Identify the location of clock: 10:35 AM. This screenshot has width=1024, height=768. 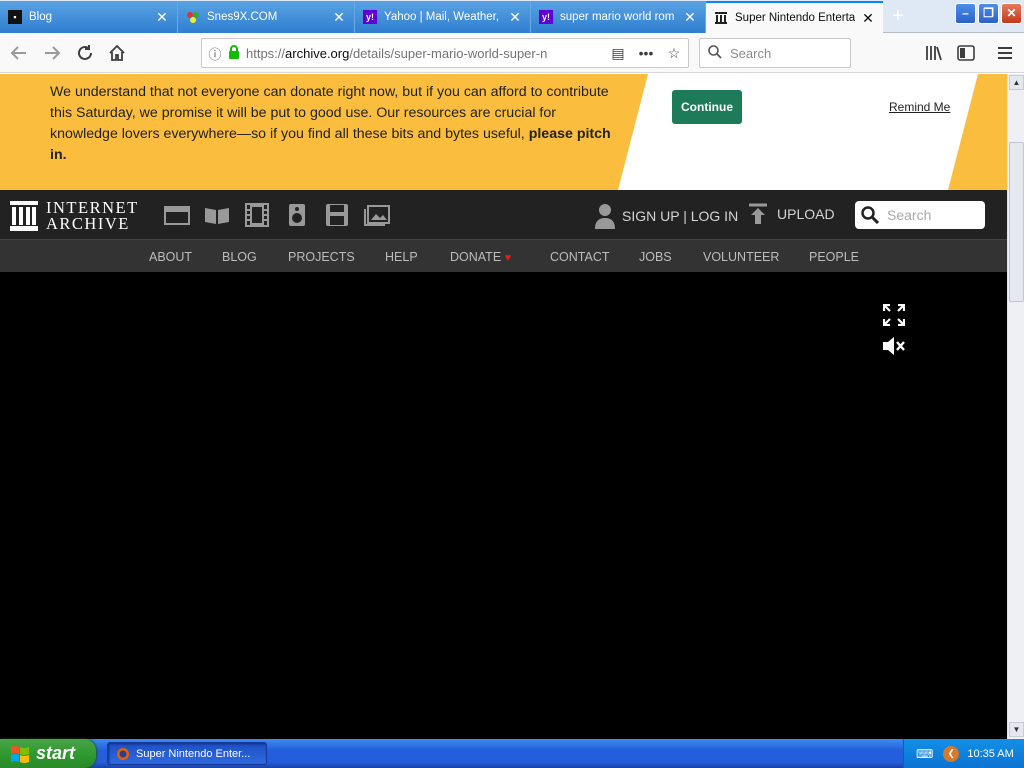
(990, 753).